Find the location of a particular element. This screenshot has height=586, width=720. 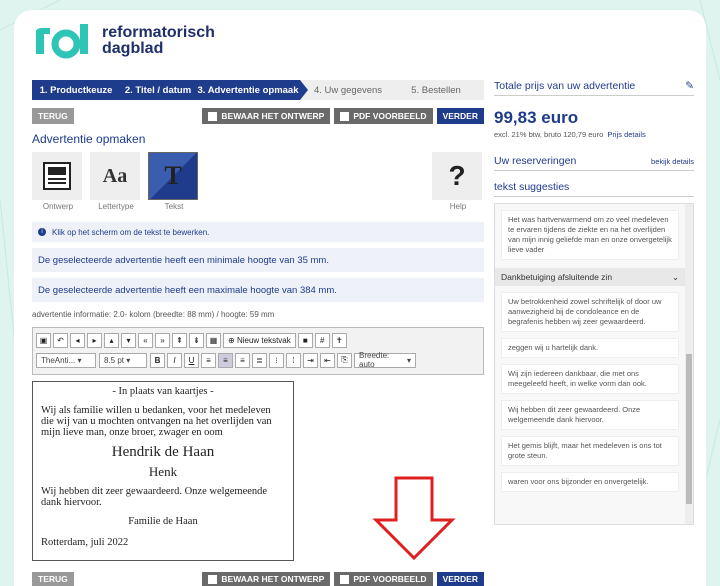

width-select: Breedte: auto ▾ is located at coordinates (385, 360).